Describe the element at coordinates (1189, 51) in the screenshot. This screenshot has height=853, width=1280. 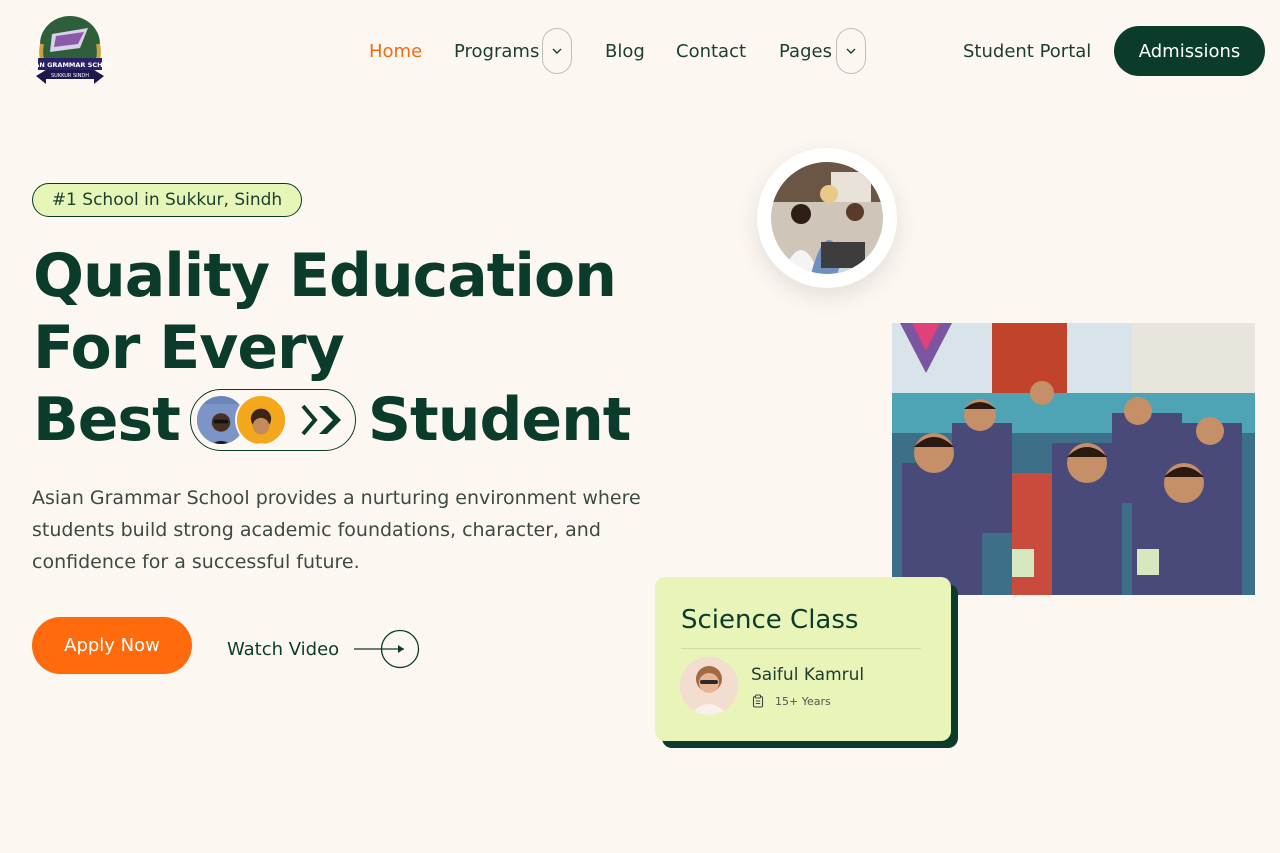
I see `admissions-button: Admissions` at that location.